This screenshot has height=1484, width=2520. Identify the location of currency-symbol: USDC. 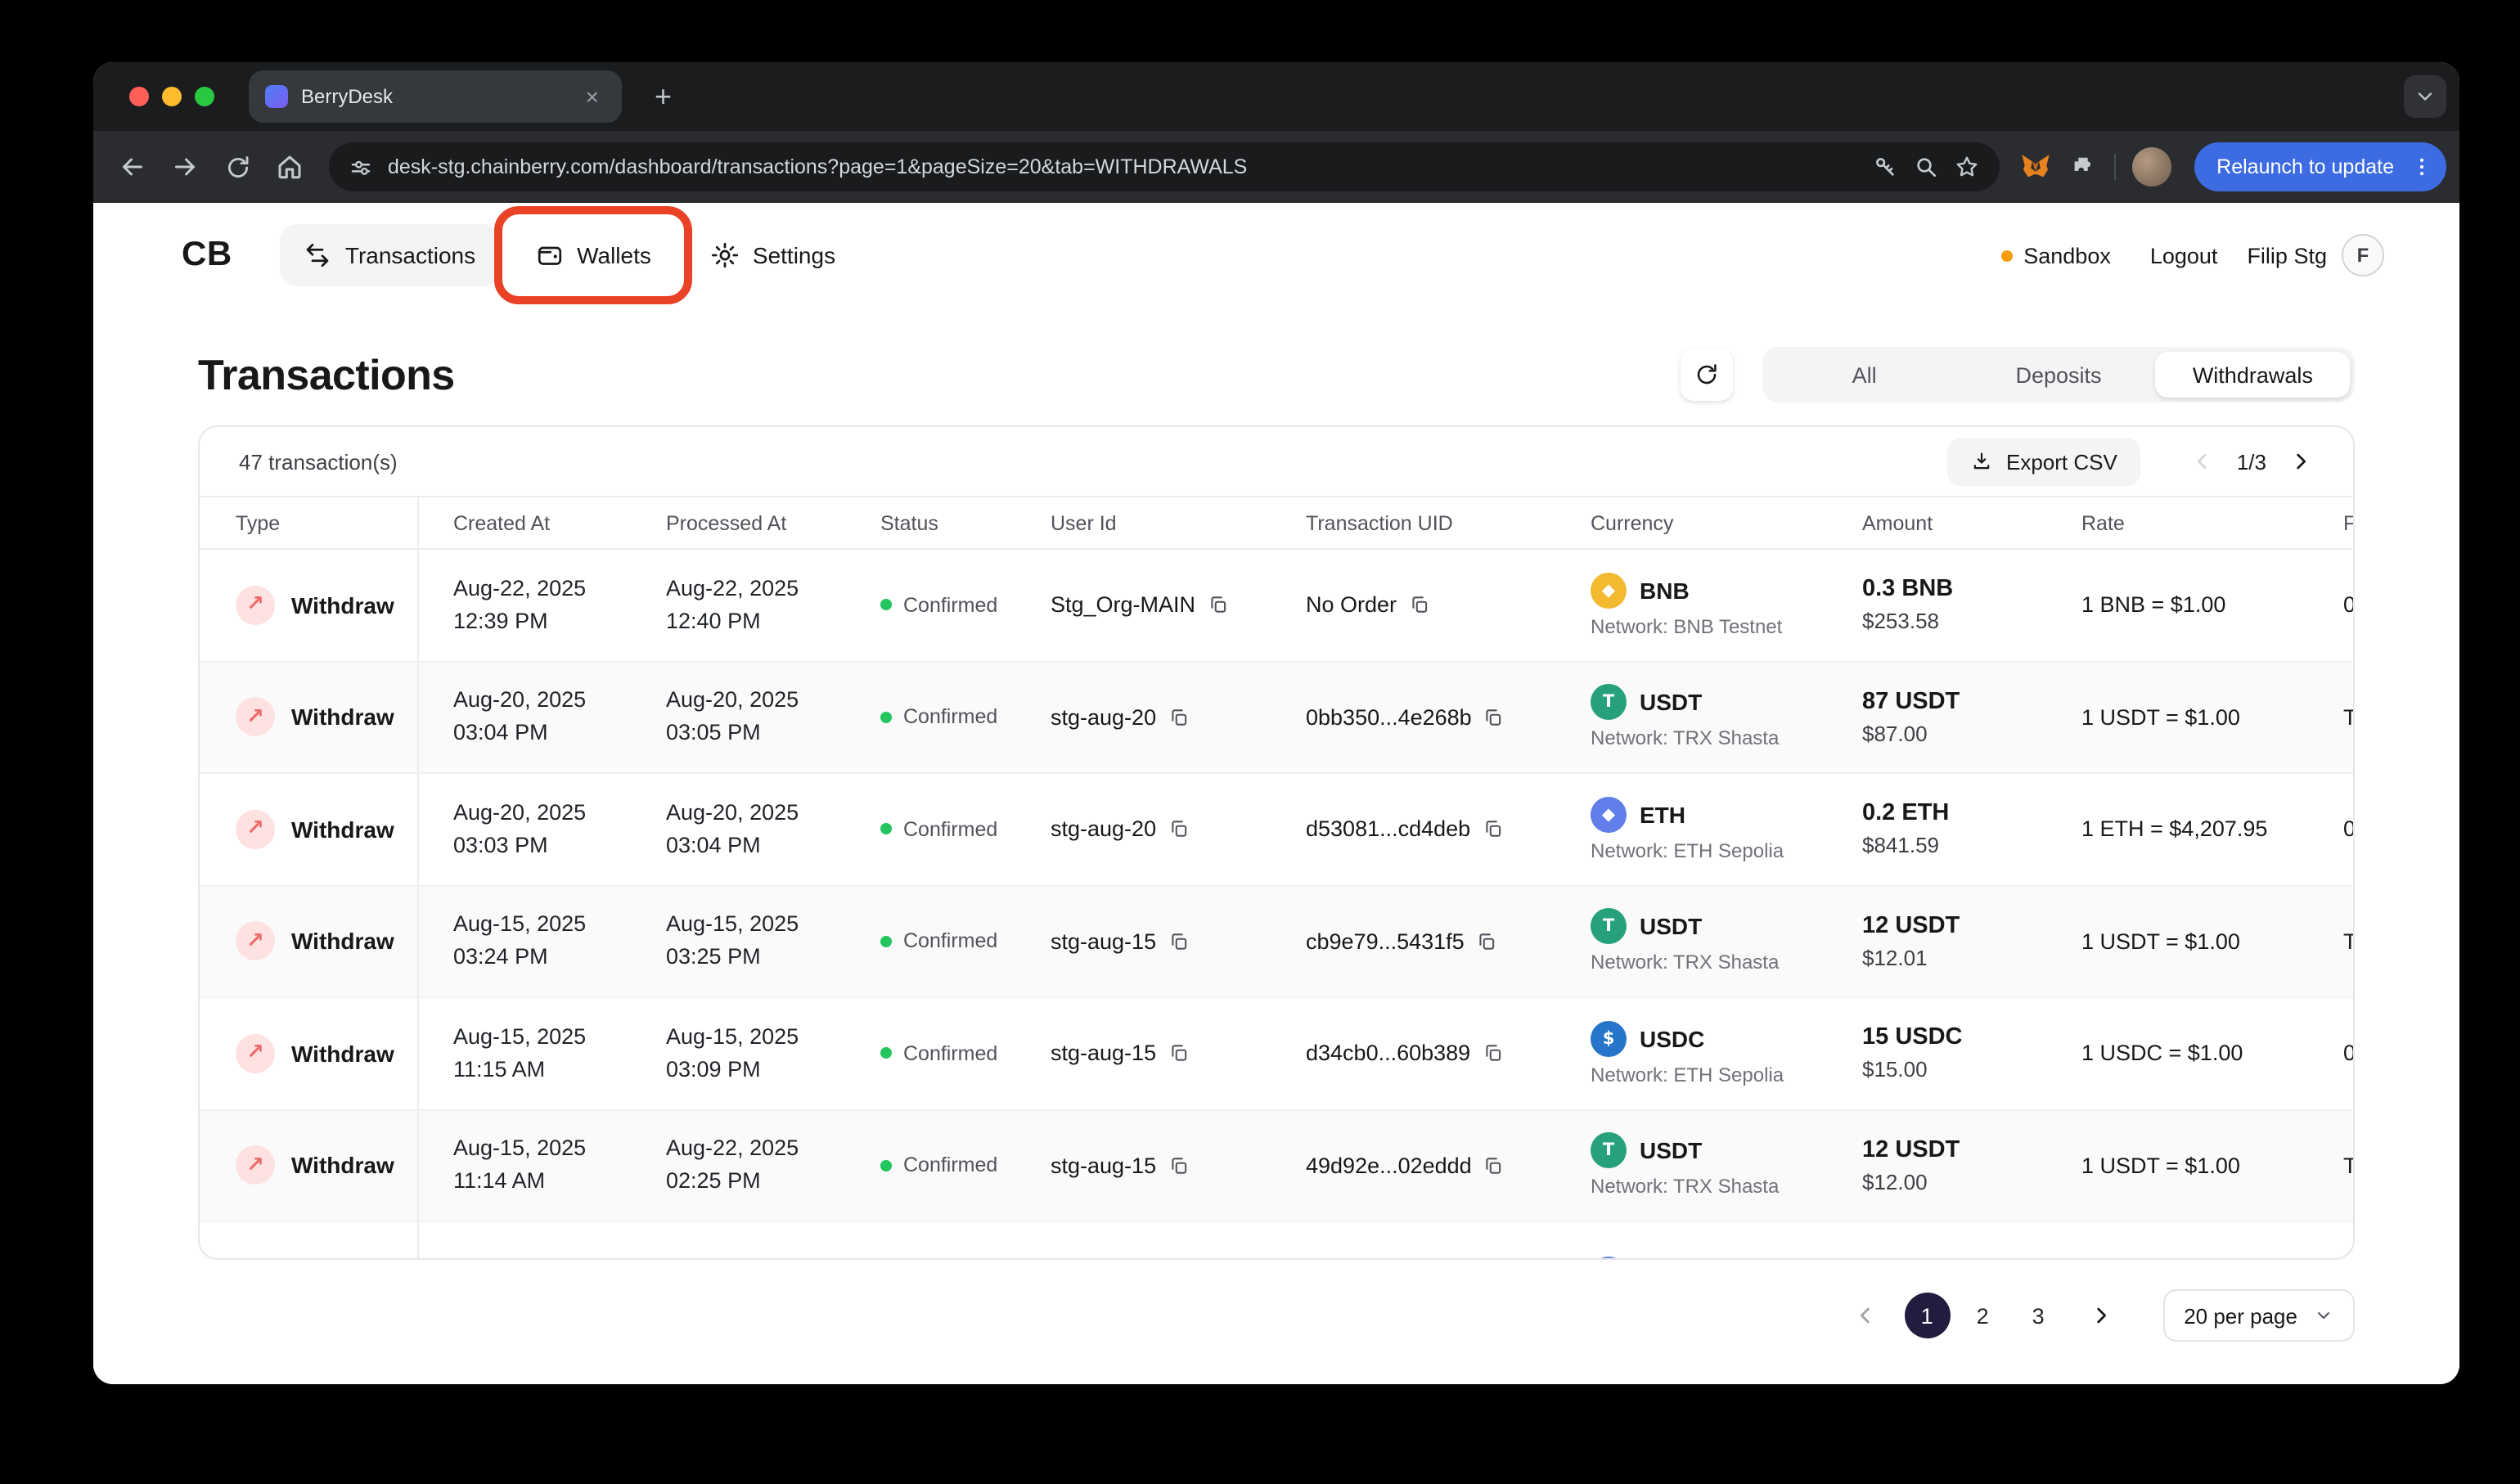
(1673, 1038).